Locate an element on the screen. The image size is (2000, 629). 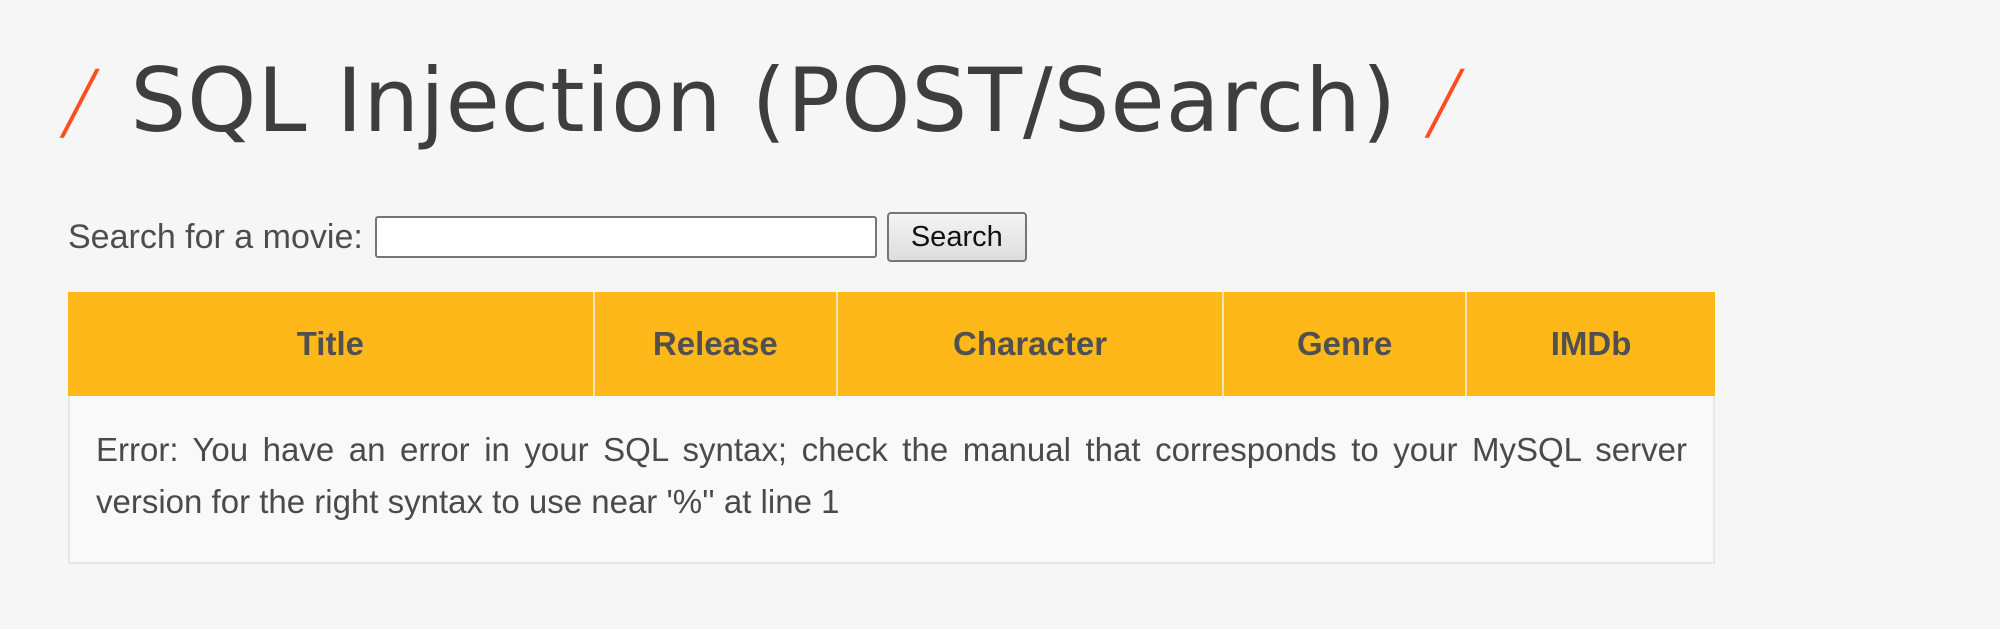
page-header: / SQL Injection (POST/Search) / is located at coordinates (763, 101).